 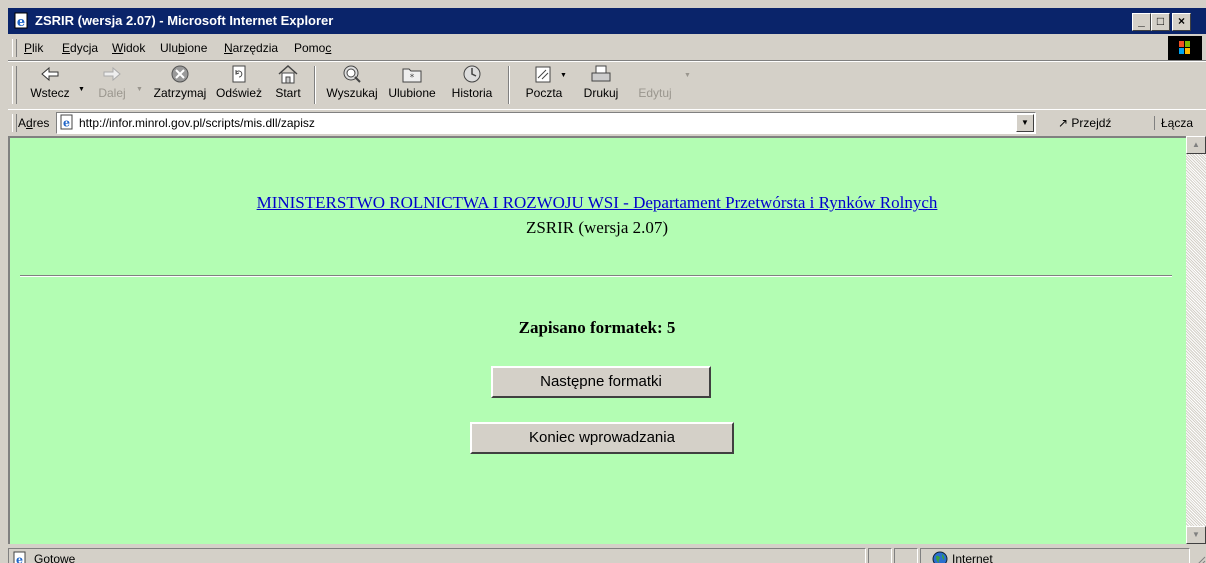 I want to click on resize-grip-icon, so click(x=1199, y=558).